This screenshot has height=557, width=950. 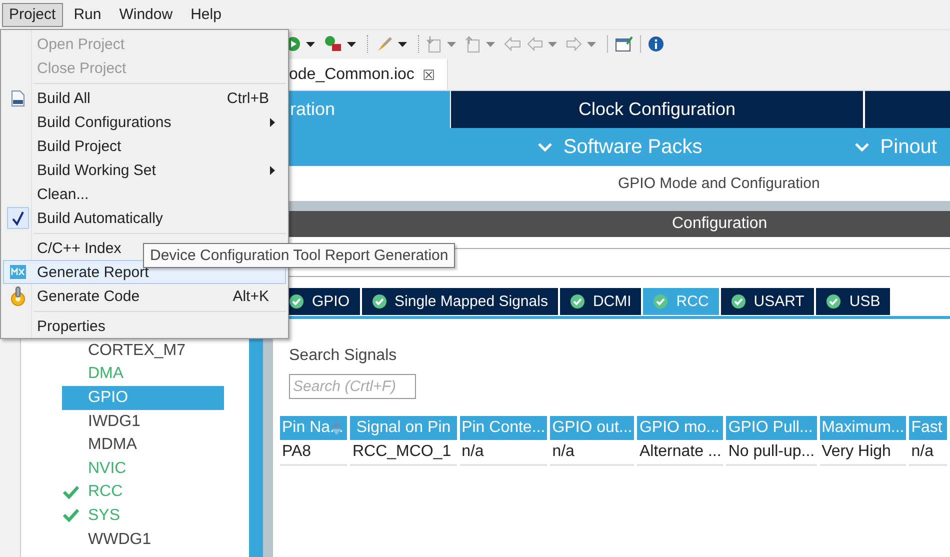 What do you see at coordinates (32, 14) in the screenshot?
I see `menu-bar-item: Project` at bounding box center [32, 14].